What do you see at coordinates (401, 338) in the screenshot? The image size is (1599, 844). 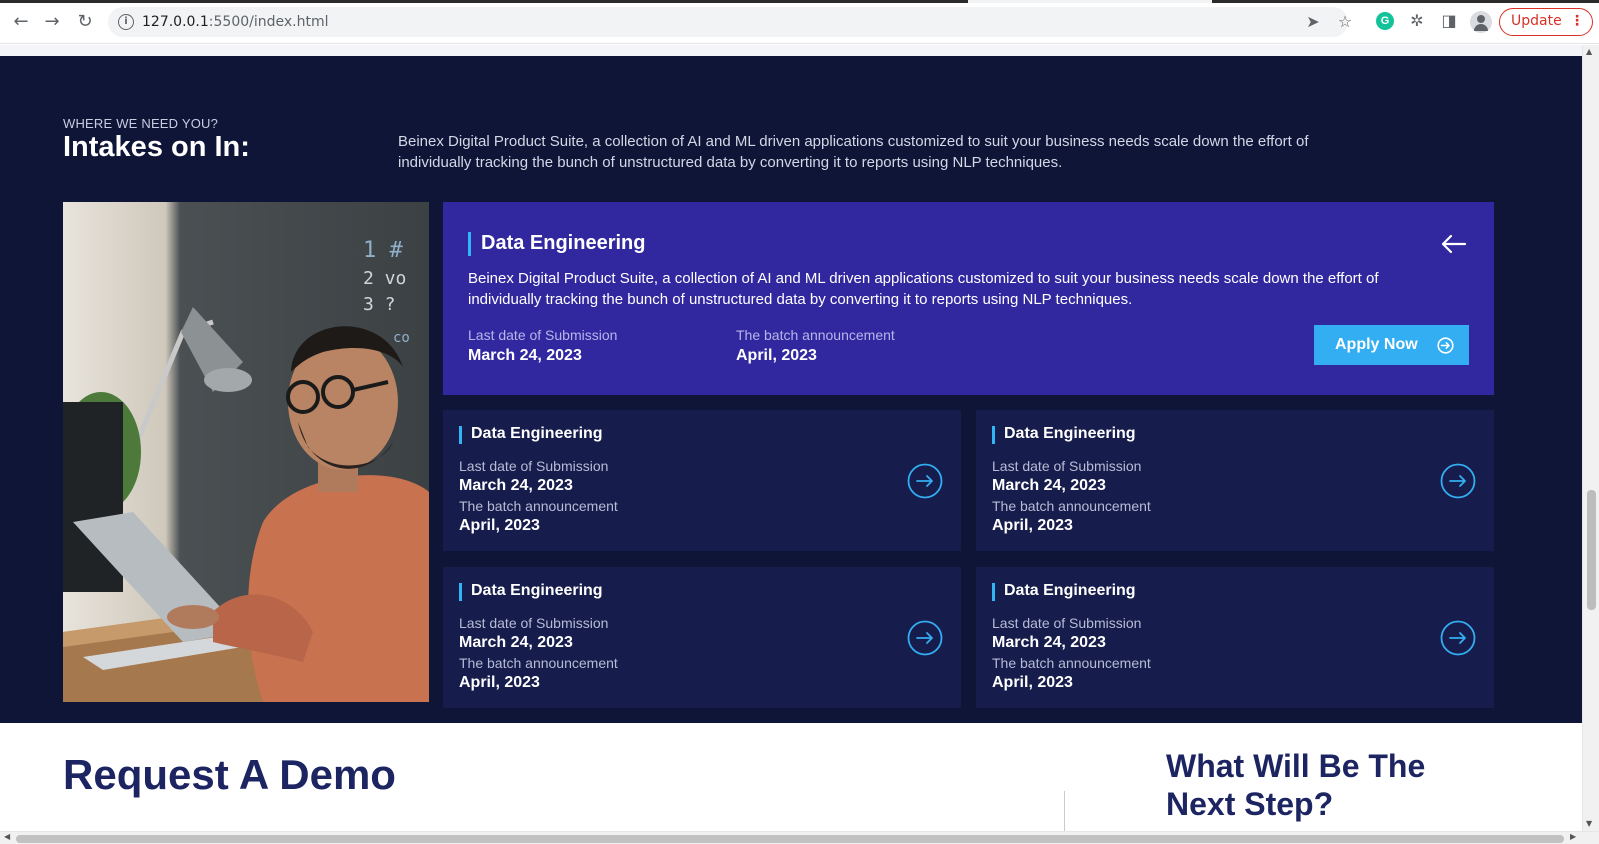 I see `svg-text: co` at bounding box center [401, 338].